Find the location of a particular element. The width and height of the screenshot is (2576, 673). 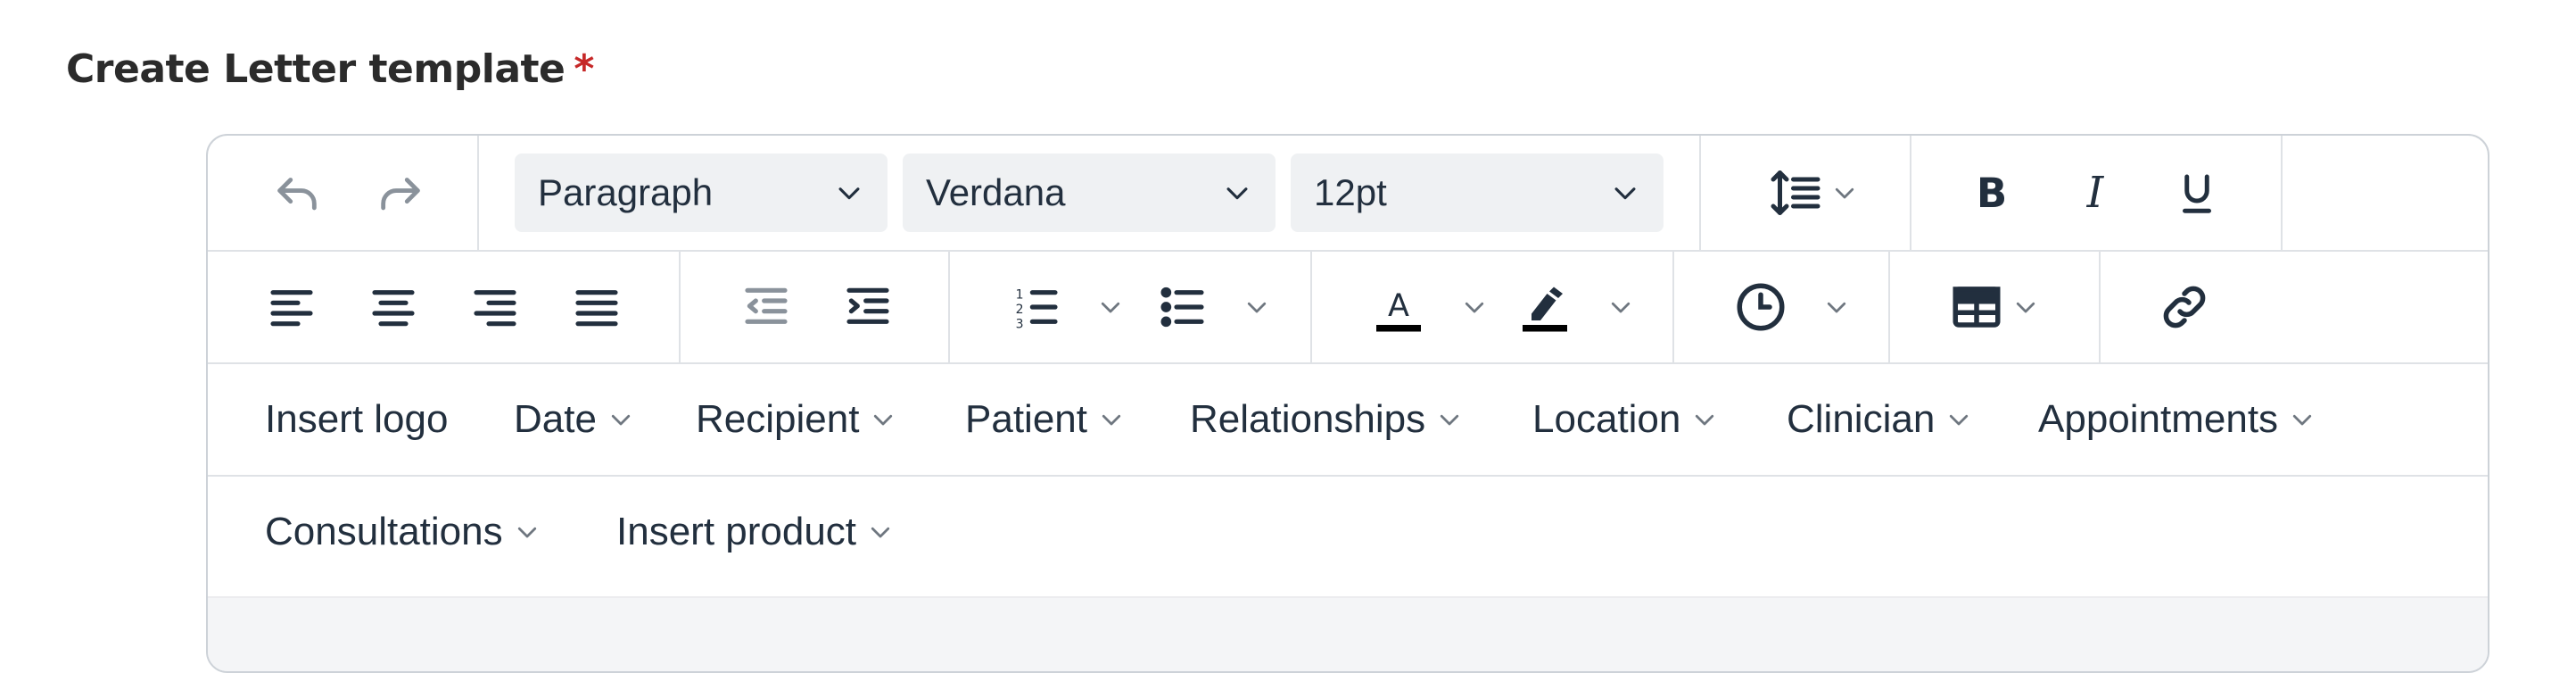

patient-menu: Patient is located at coordinates (1045, 419).